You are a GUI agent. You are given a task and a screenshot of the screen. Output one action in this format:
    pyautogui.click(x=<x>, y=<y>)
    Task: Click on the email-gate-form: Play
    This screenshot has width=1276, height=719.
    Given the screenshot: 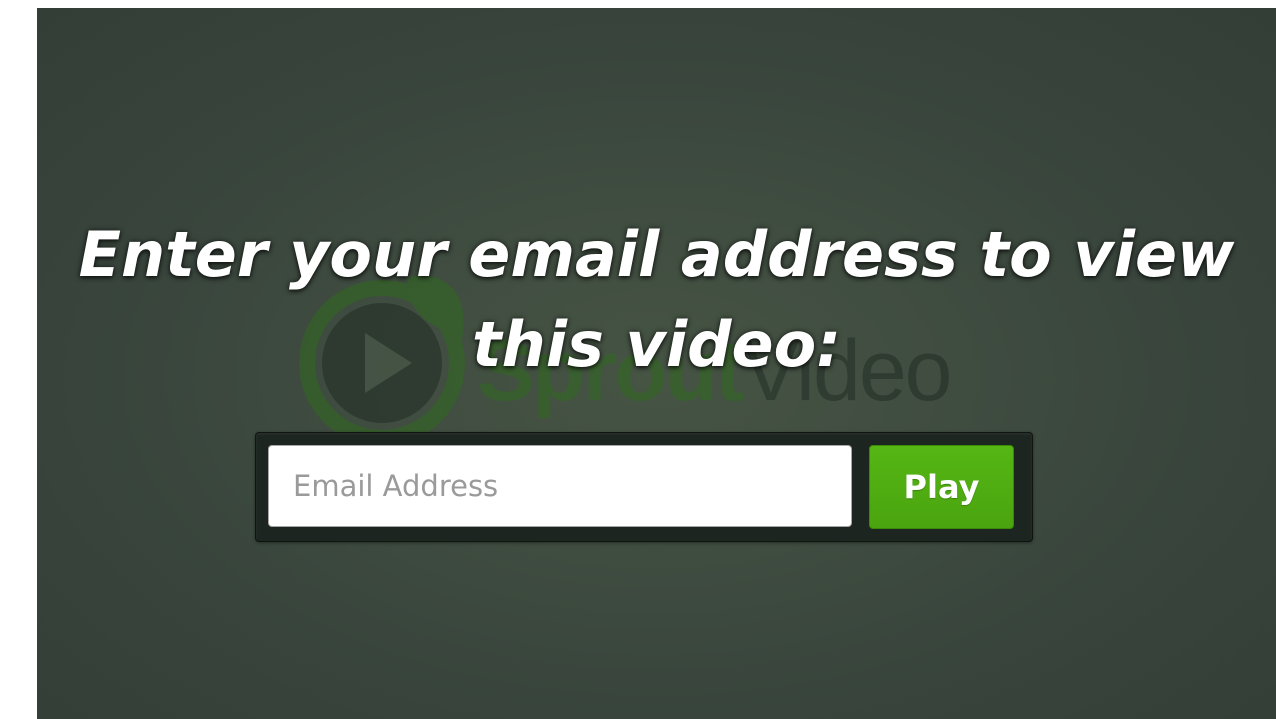 What is the action you would take?
    pyautogui.click(x=644, y=487)
    